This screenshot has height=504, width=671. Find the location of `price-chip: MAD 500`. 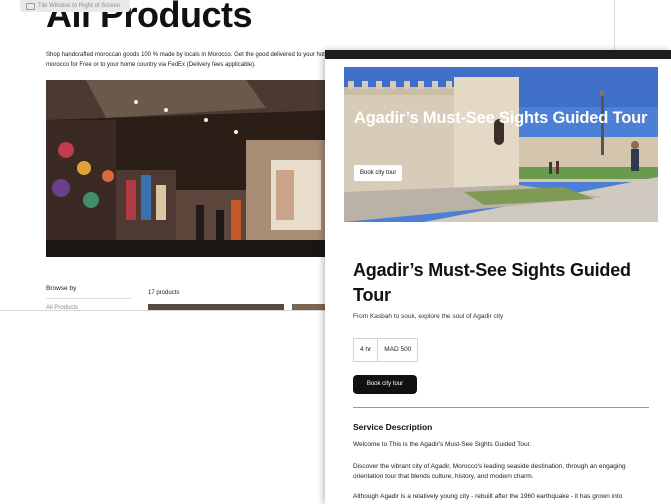

price-chip: MAD 500 is located at coordinates (398, 350).